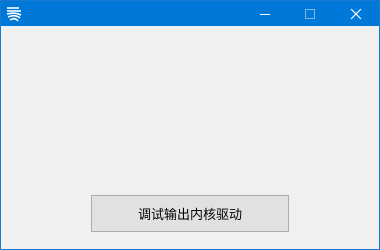  I want to click on minimize-button, so click(265, 13).